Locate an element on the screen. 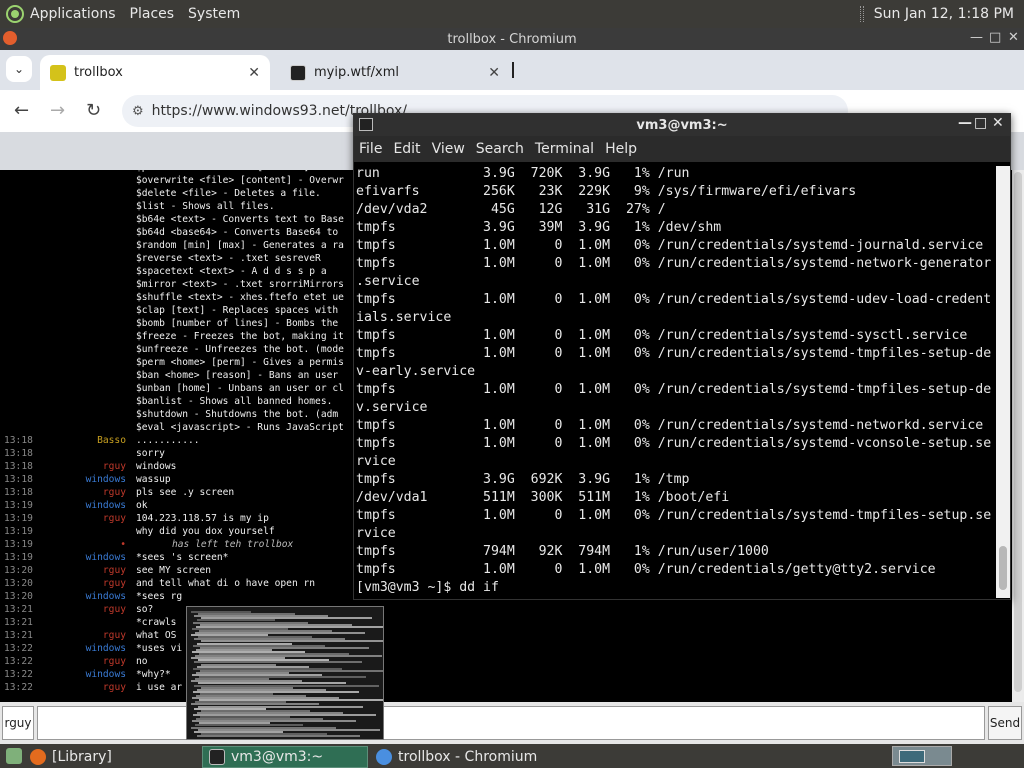 The width and height of the screenshot is (1024, 768). menu-file: File is located at coordinates (370, 149).